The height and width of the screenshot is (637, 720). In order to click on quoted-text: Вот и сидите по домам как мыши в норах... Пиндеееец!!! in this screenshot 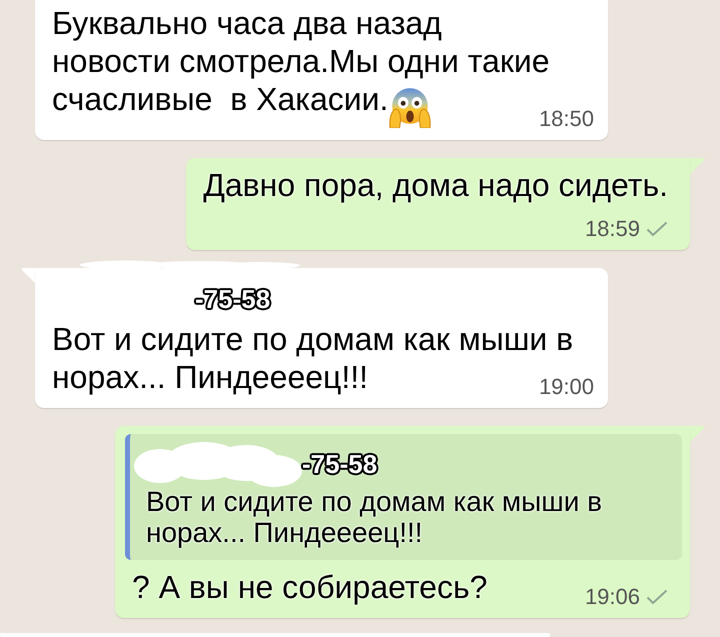, I will do `click(375, 517)`.